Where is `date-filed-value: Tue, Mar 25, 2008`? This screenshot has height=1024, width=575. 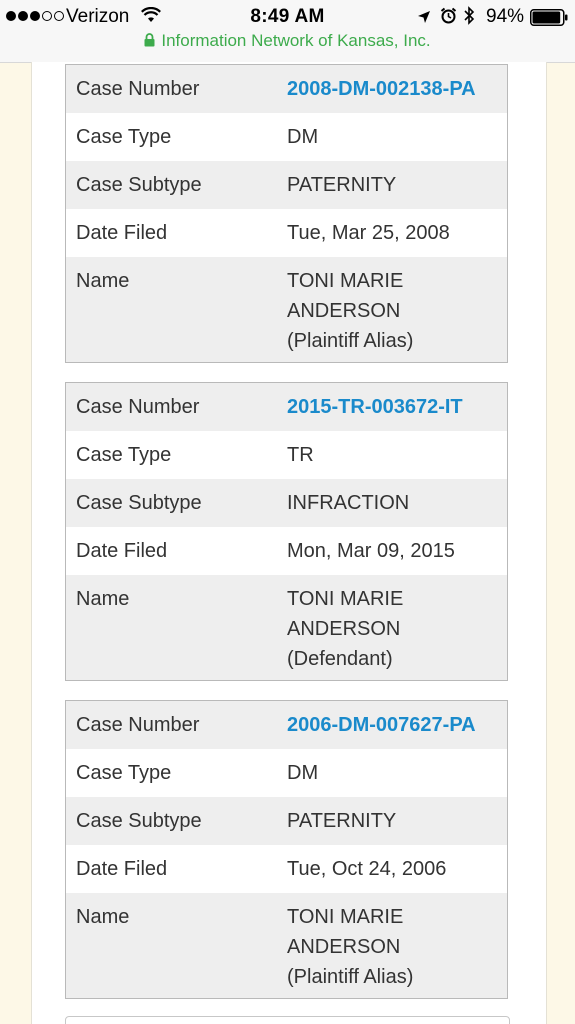 date-filed-value: Tue, Mar 25, 2008 is located at coordinates (368, 233).